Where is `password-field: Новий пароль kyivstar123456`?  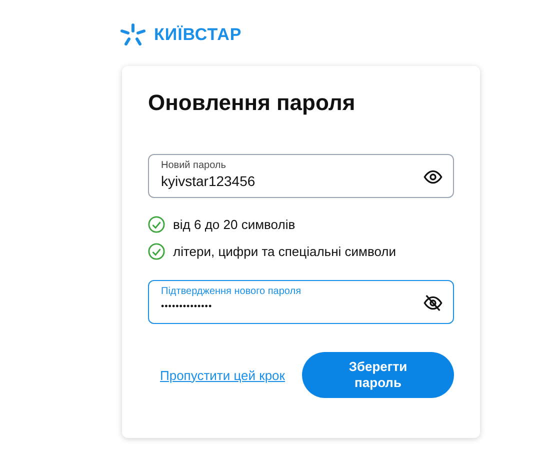
password-field: Новий пароль kyivstar123456 is located at coordinates (301, 176).